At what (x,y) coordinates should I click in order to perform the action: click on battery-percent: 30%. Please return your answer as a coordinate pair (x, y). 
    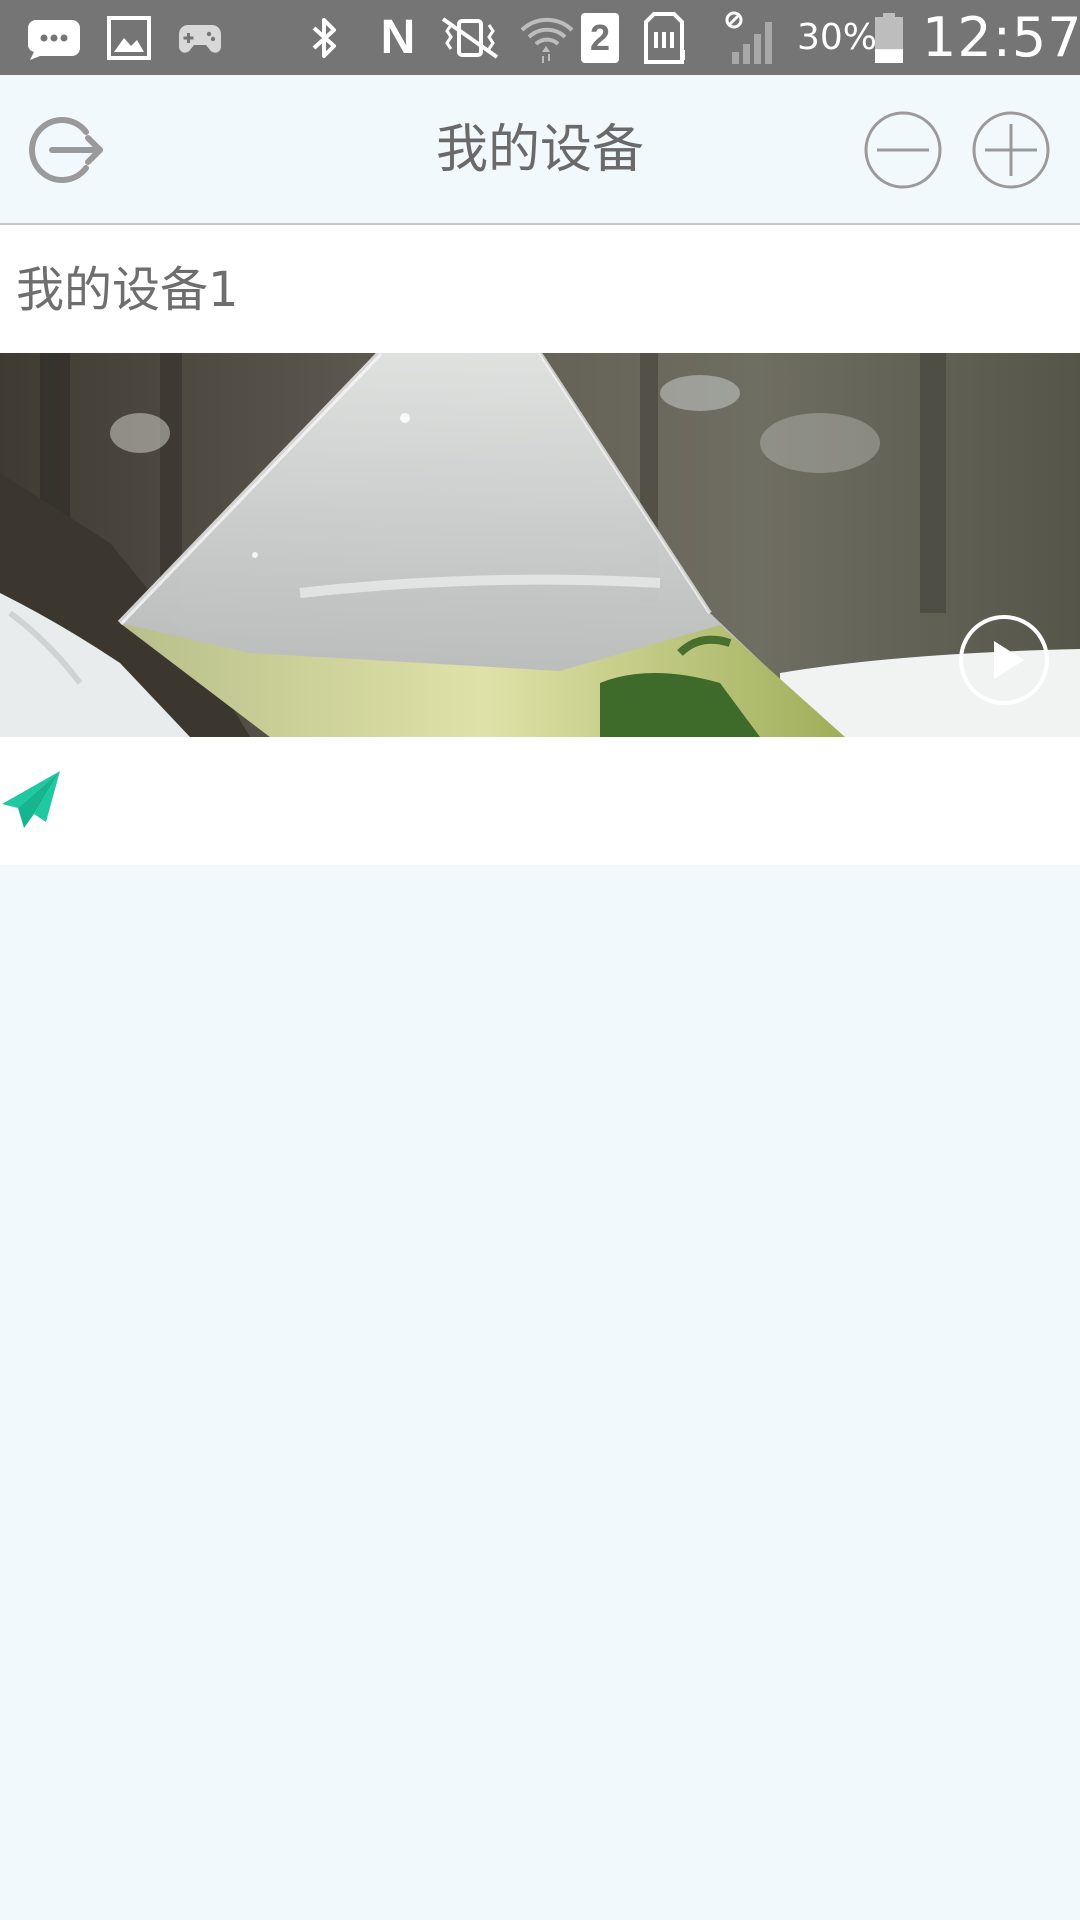
    Looking at the image, I should click on (837, 37).